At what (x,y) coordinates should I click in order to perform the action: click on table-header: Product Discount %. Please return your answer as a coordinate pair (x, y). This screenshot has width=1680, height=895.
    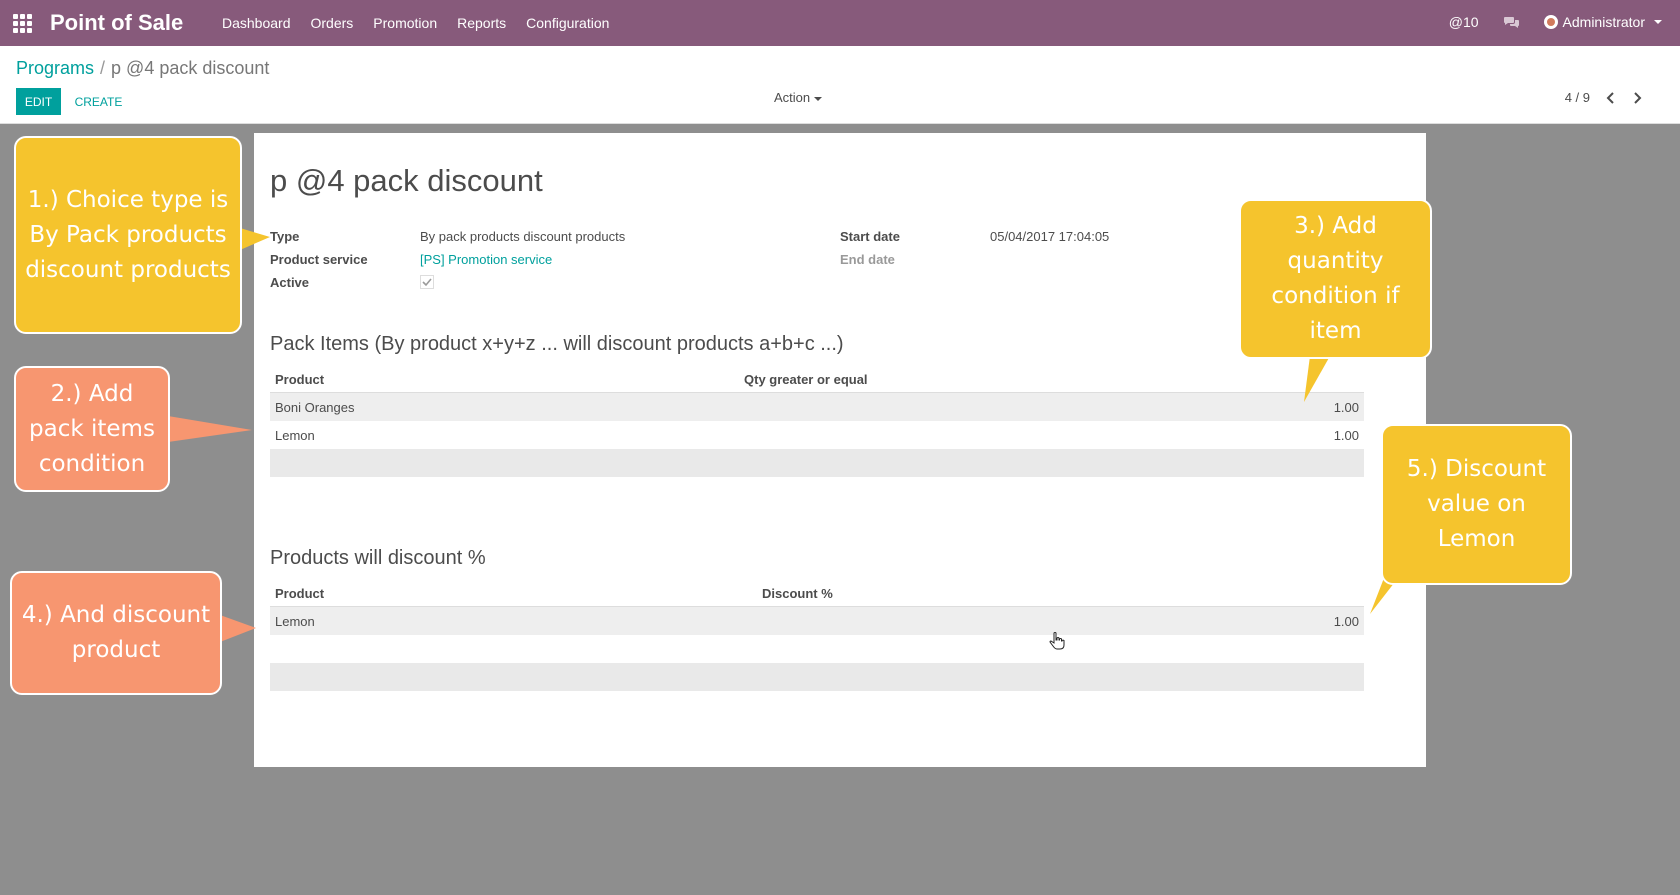
    Looking at the image, I should click on (817, 593).